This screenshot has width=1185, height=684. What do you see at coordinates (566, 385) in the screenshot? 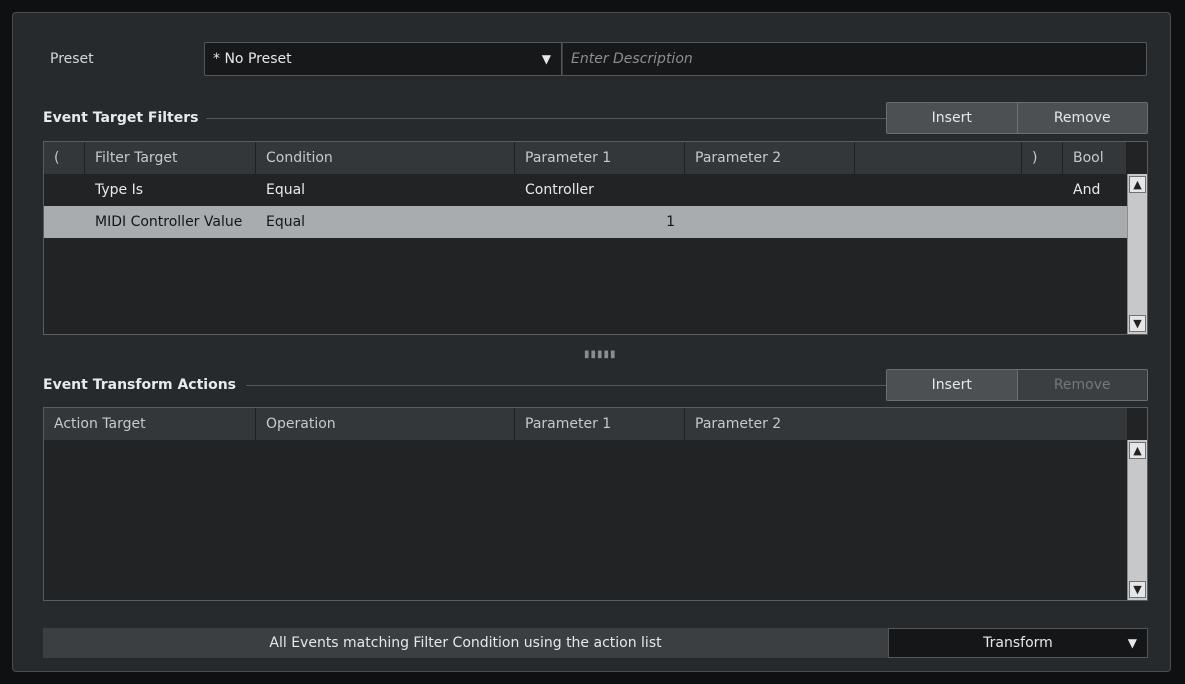
I see `actions-divider` at bounding box center [566, 385].